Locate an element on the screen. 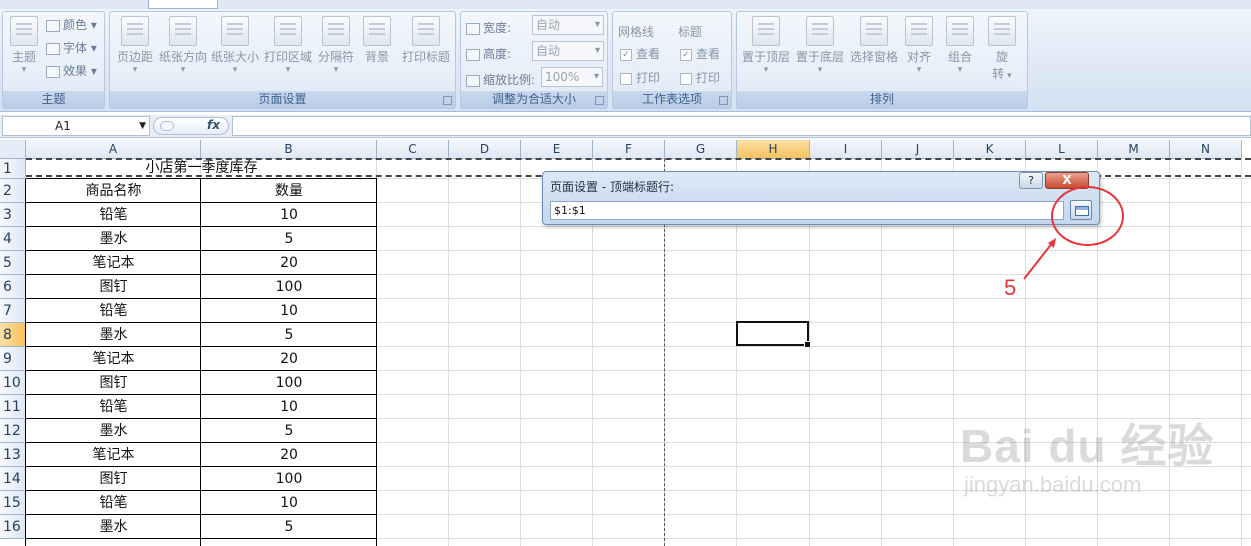 The image size is (1251, 546). column-header-l: L is located at coordinates (1062, 149).